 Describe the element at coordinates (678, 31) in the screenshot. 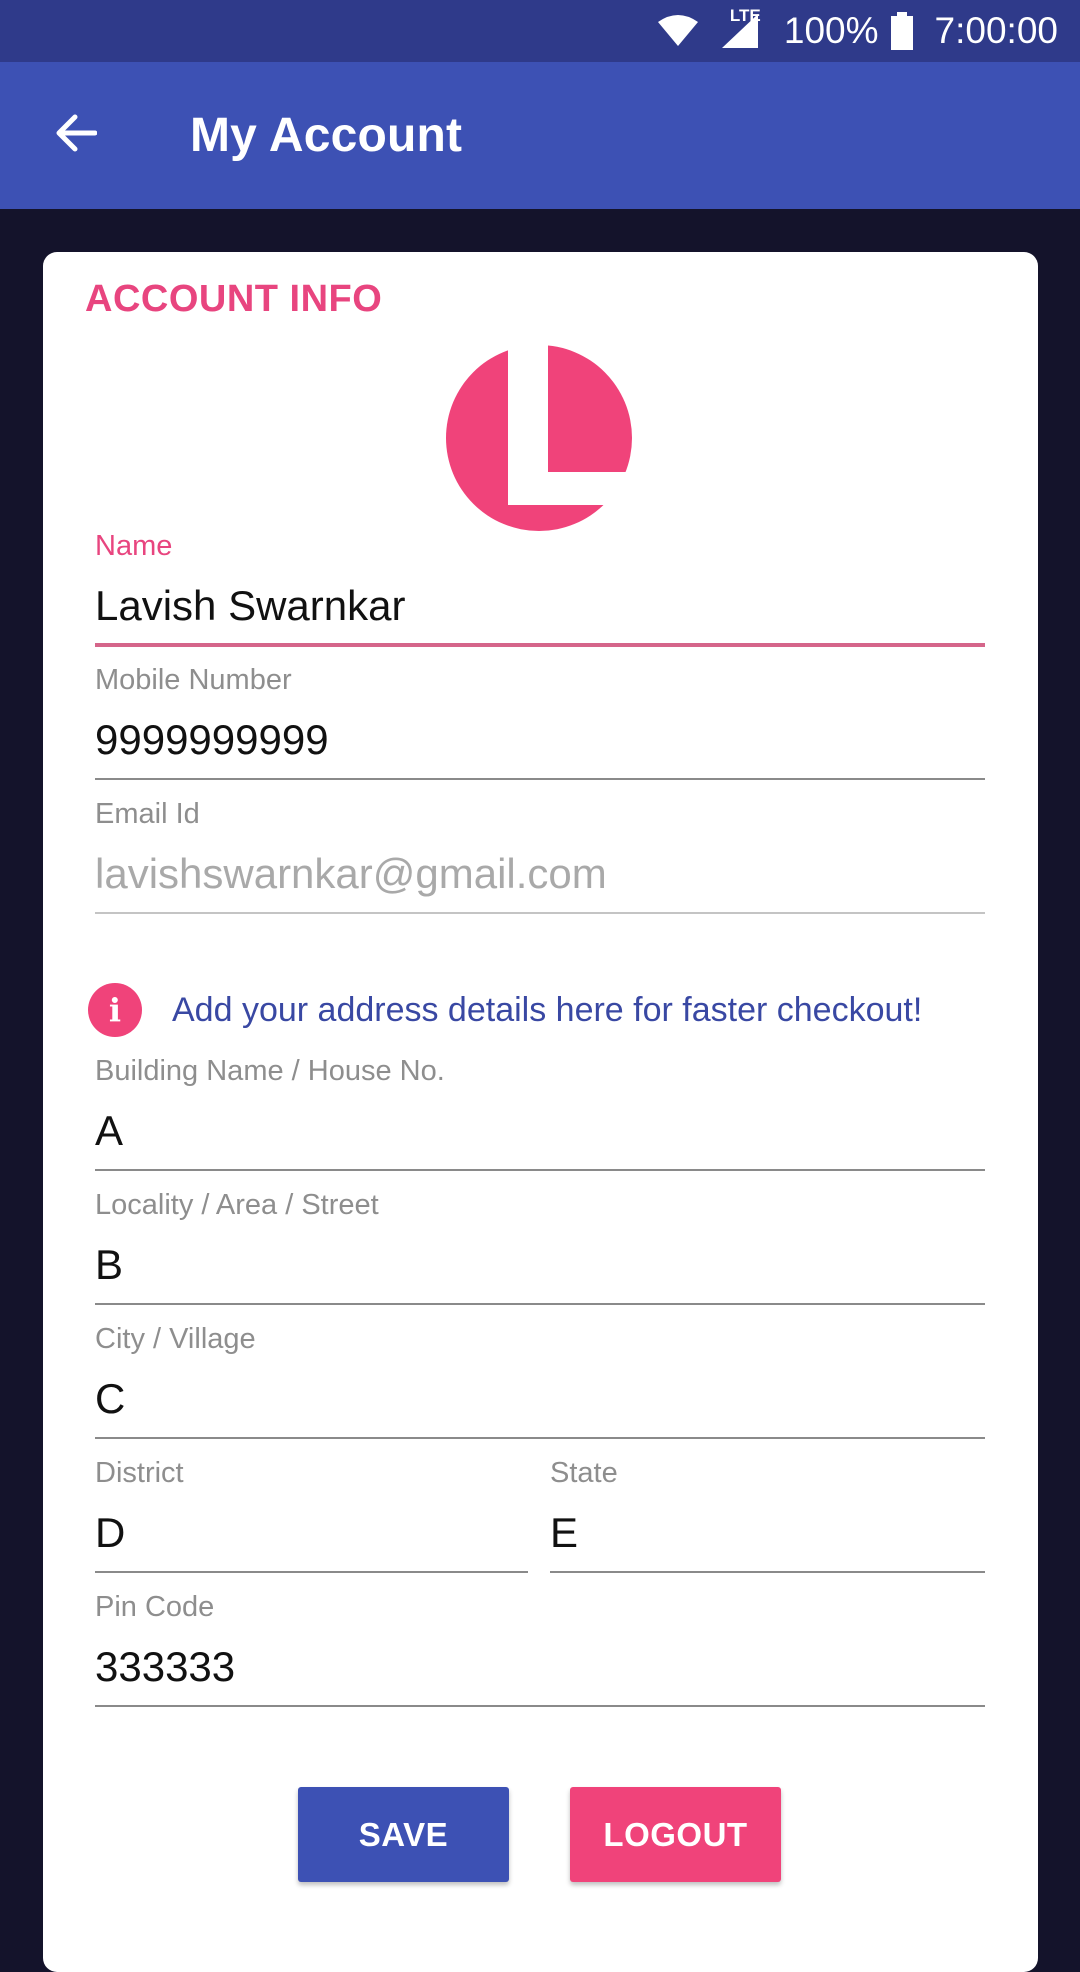

I see `wifi-icon` at that location.